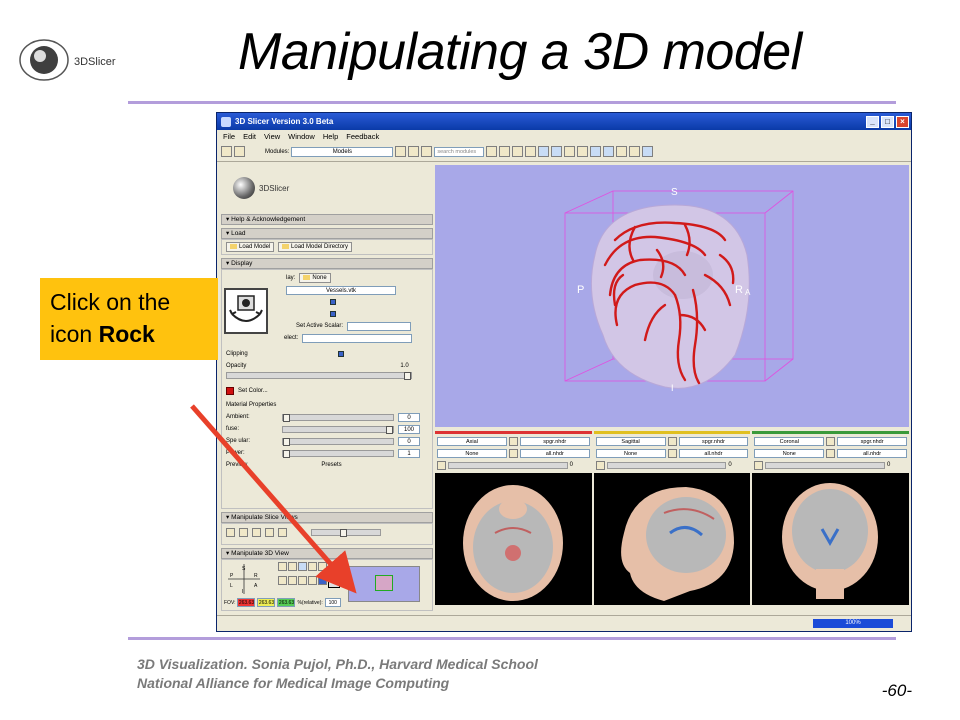 This screenshot has width=960, height=720. What do you see at coordinates (272, 136) in the screenshot?
I see `menu-view: View` at bounding box center [272, 136].